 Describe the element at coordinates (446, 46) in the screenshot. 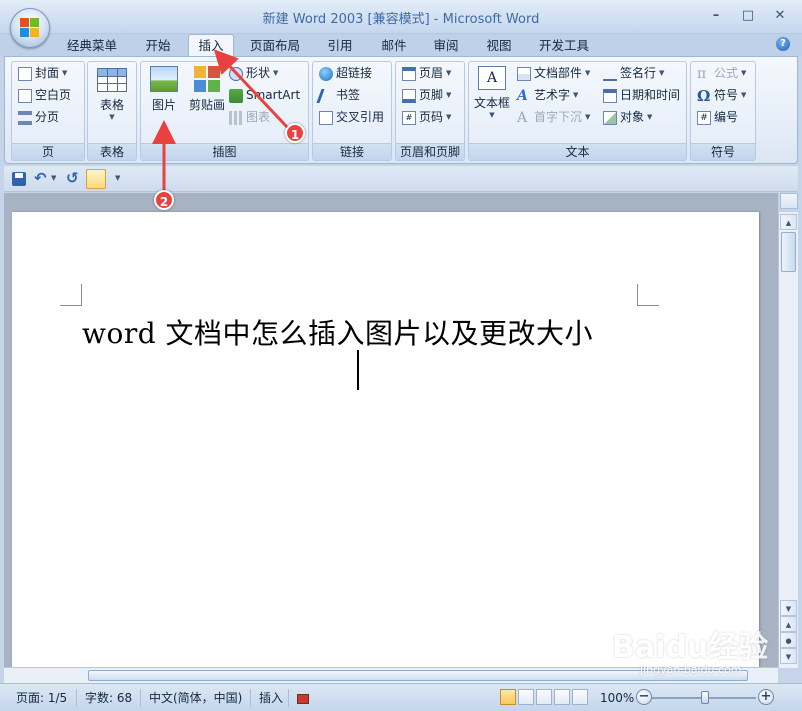

I see `tab-review: 审阅` at that location.